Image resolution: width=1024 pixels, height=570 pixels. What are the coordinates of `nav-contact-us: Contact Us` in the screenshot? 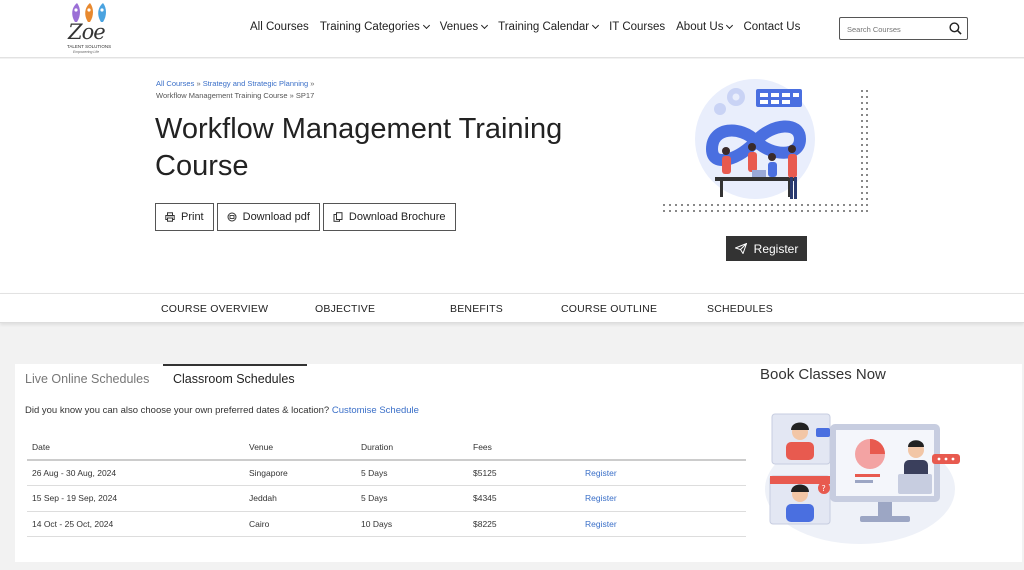 It's located at (771, 27).